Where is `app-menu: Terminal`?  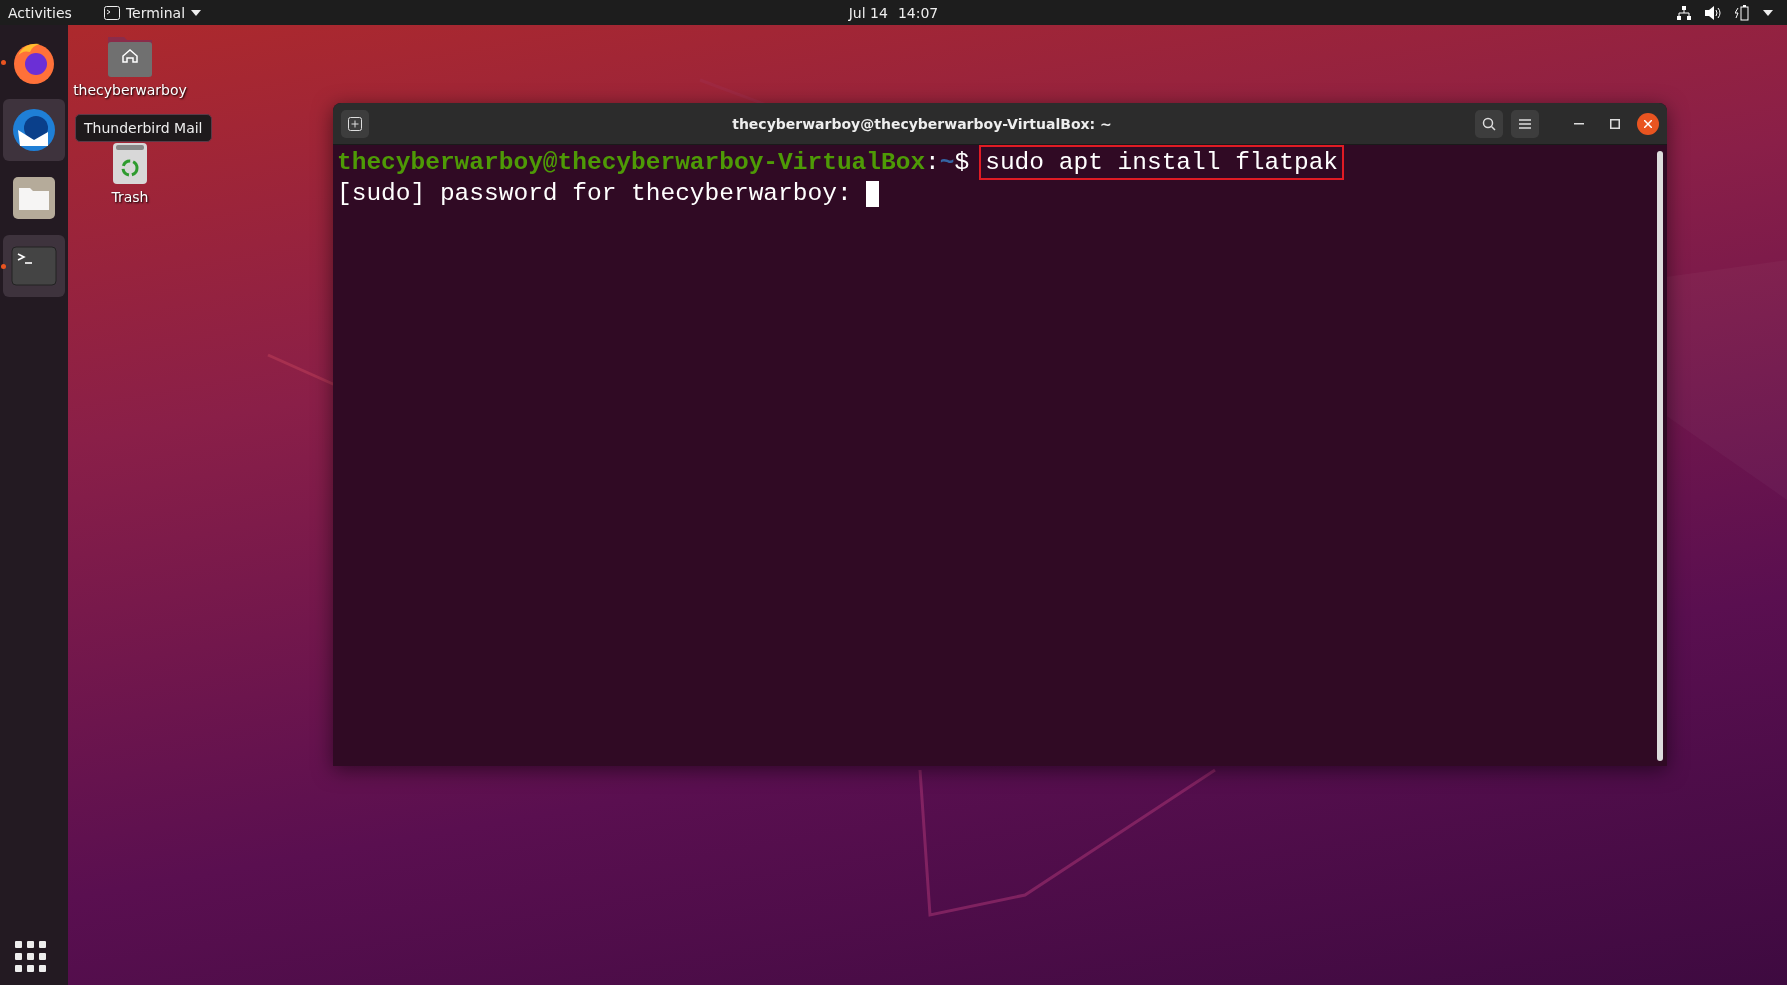
app-menu: Terminal is located at coordinates (152, 12).